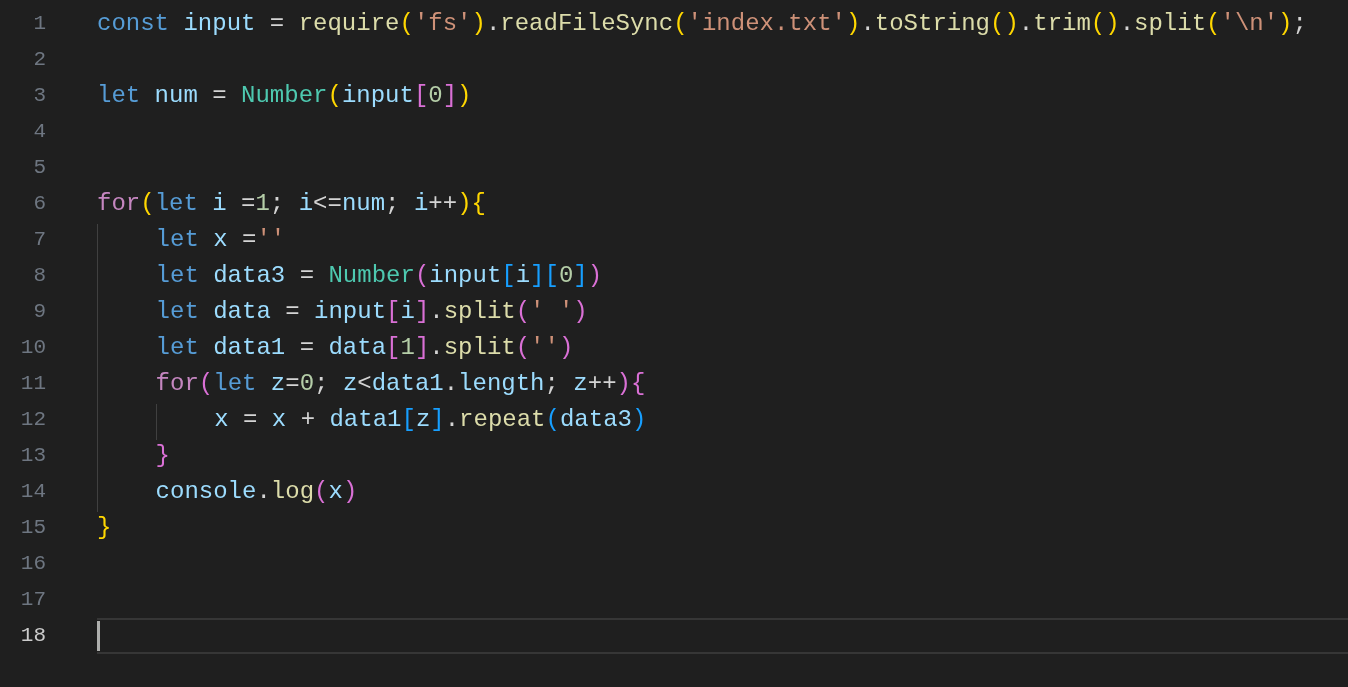 The width and height of the screenshot is (1348, 687). Describe the element at coordinates (722, 312) in the screenshot. I see `code-line: let data = input[i].split(' ')` at that location.